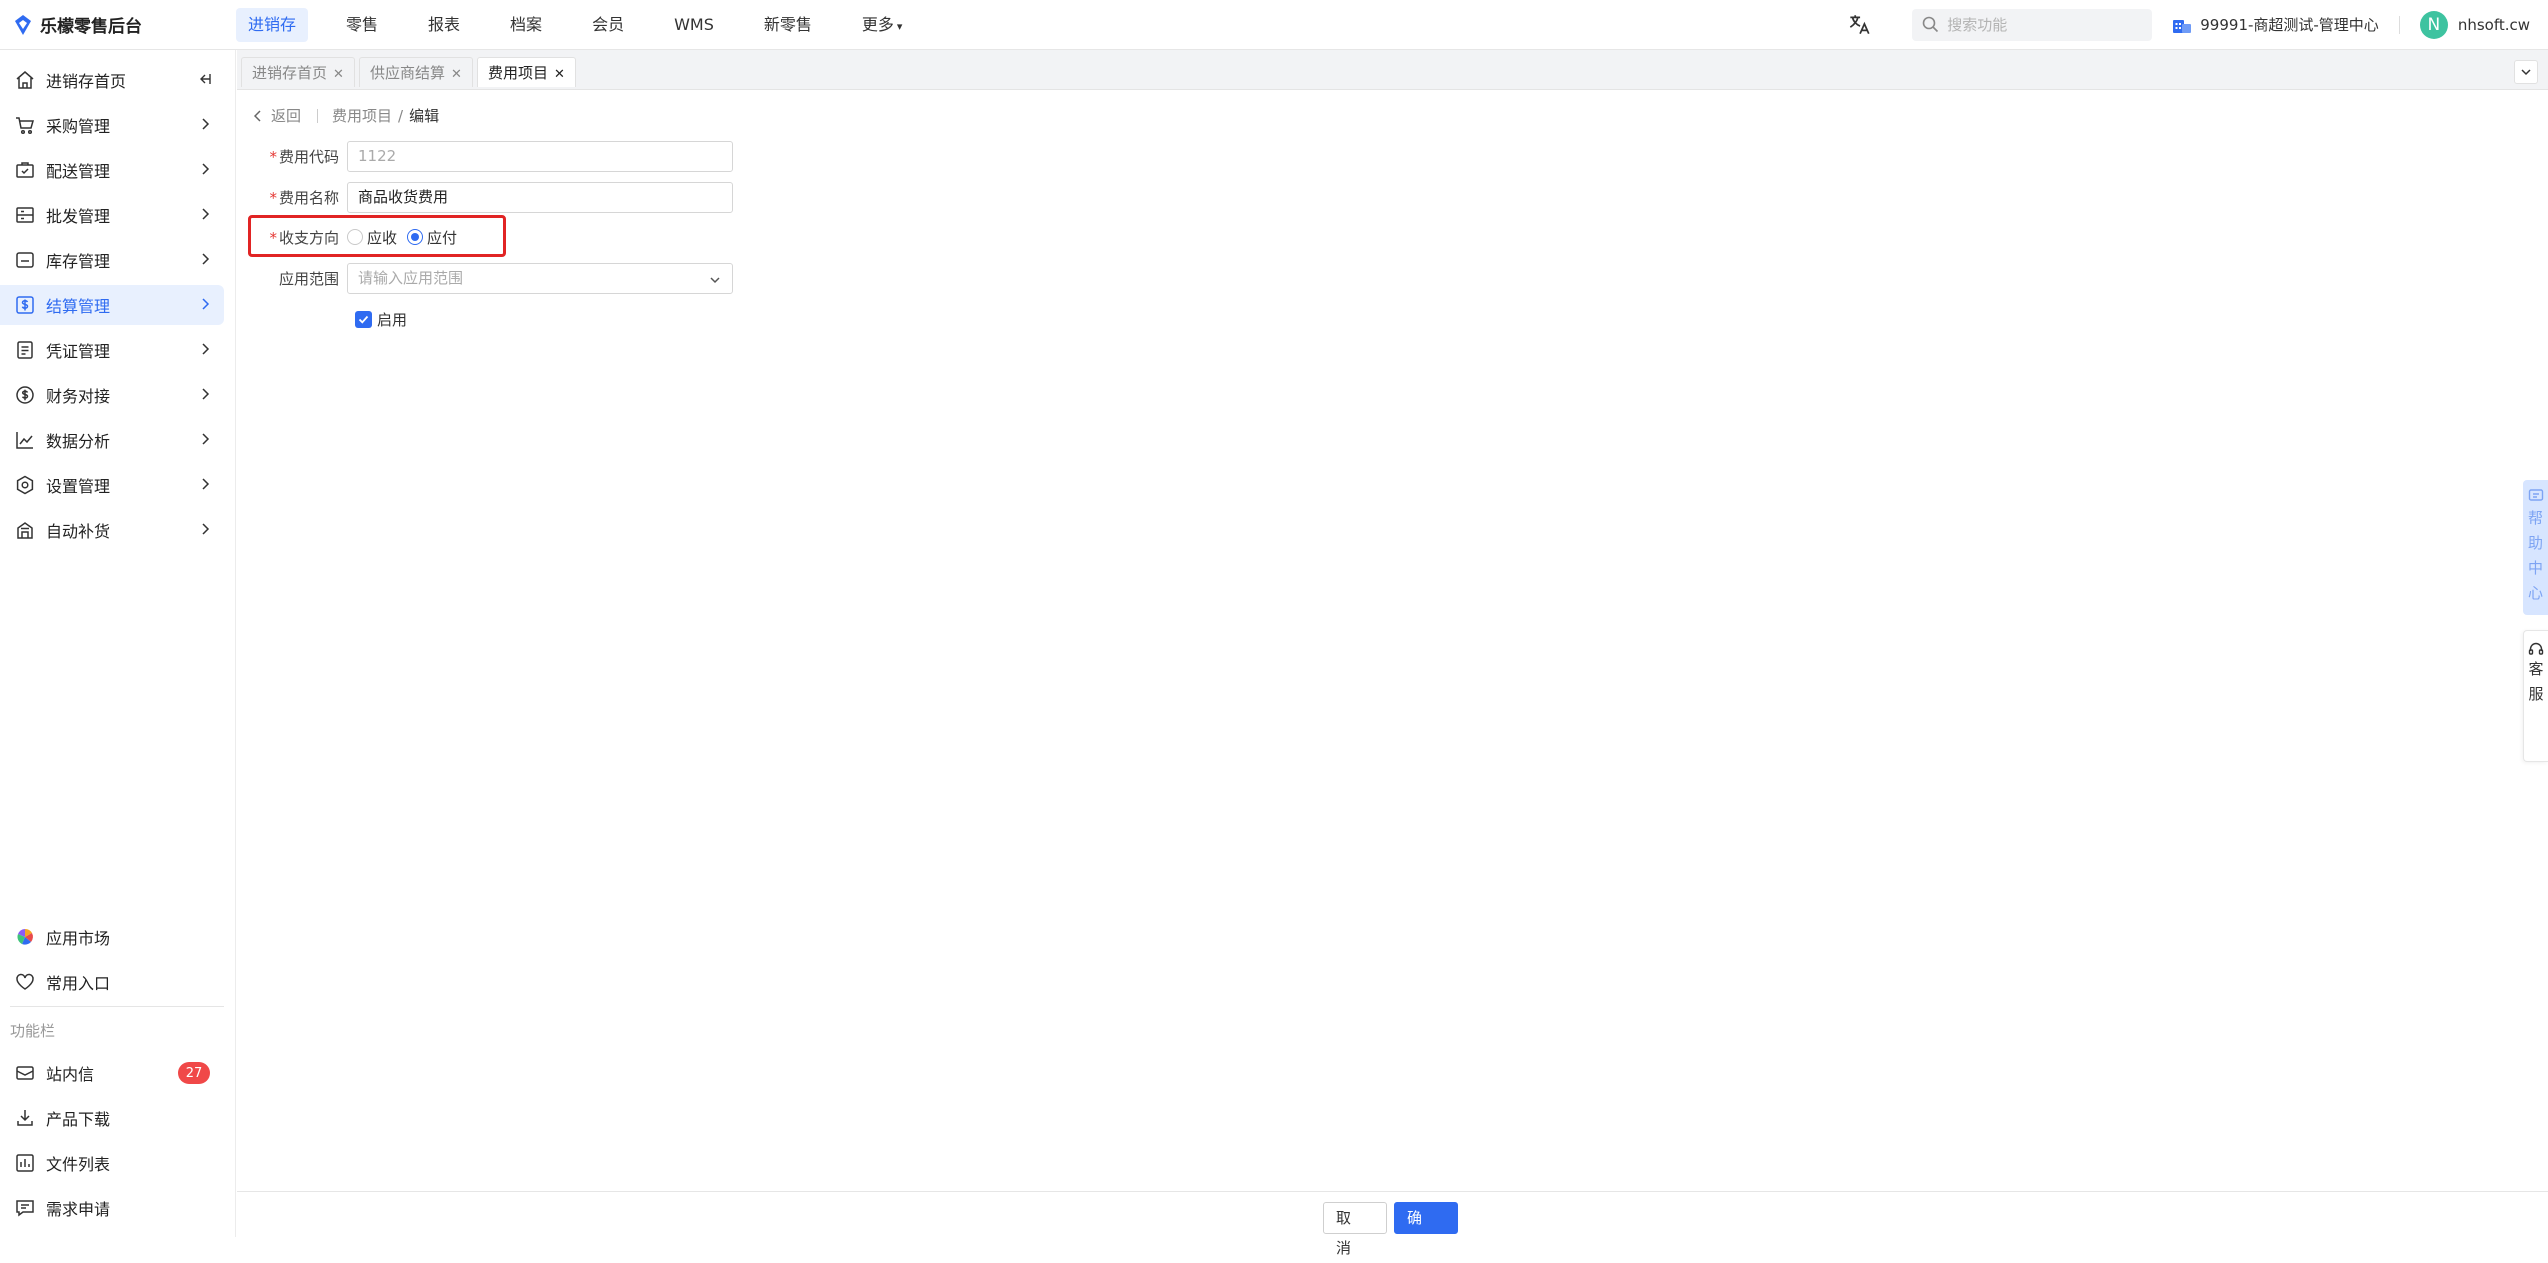  I want to click on file-list-icon, so click(25, 1163).